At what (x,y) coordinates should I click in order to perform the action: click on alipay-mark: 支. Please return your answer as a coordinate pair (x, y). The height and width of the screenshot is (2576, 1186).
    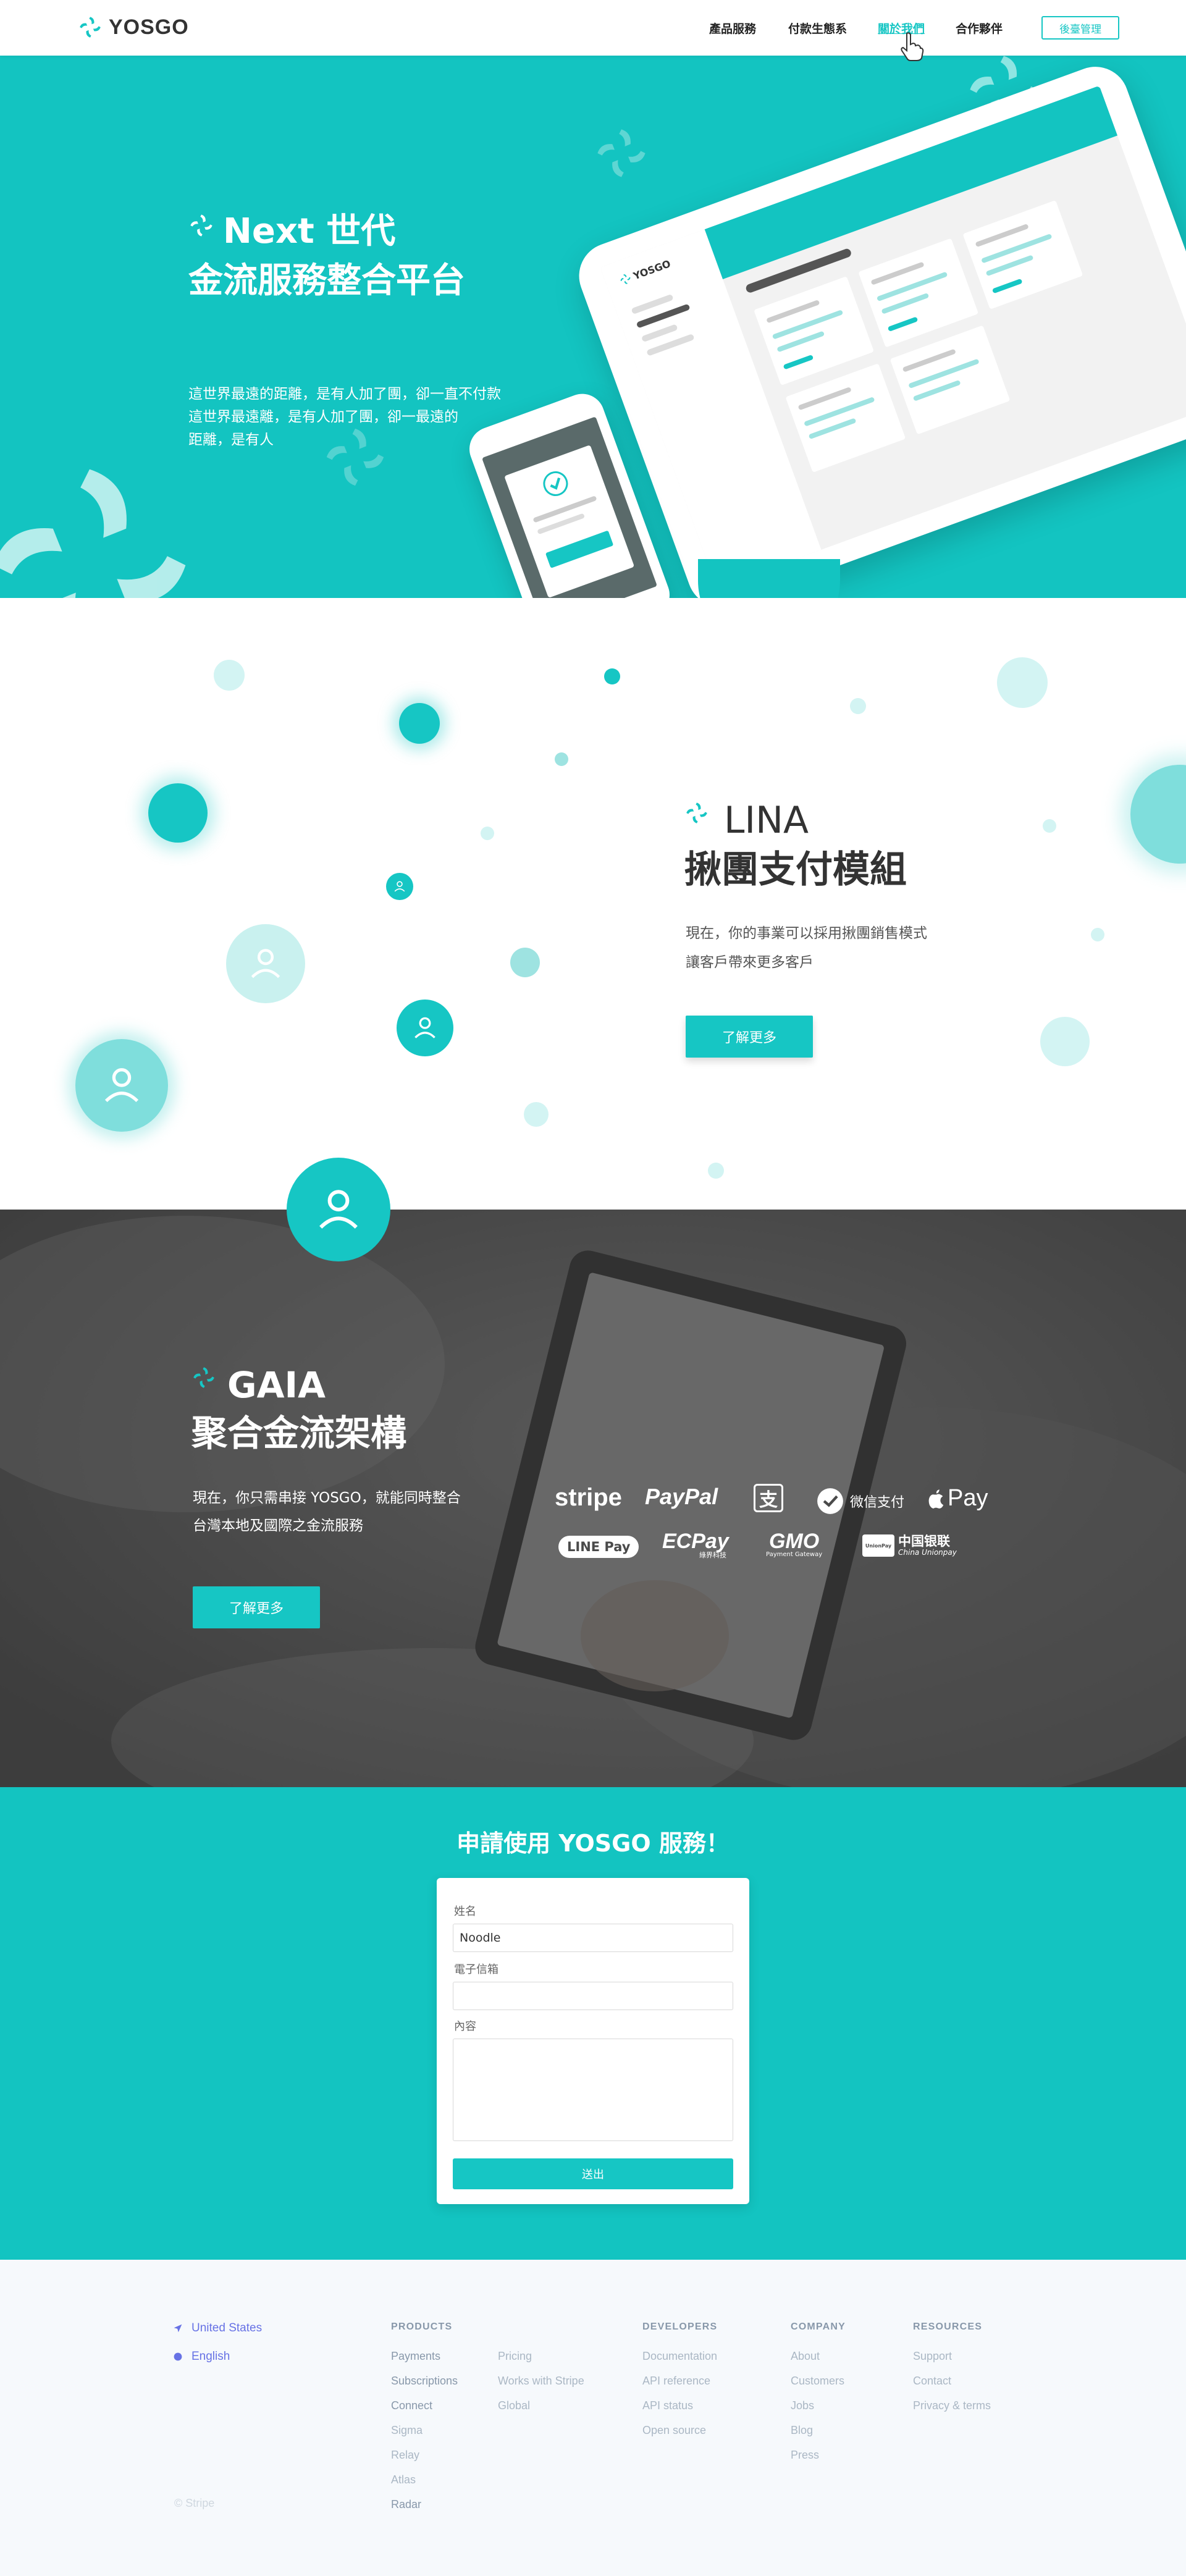
    Looking at the image, I should click on (768, 1500).